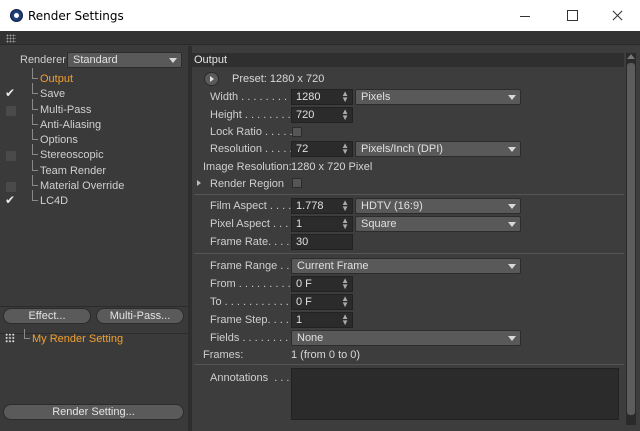  What do you see at coordinates (392, 206) in the screenshot?
I see `film-aspect-preset: HDTV (16:9)` at bounding box center [392, 206].